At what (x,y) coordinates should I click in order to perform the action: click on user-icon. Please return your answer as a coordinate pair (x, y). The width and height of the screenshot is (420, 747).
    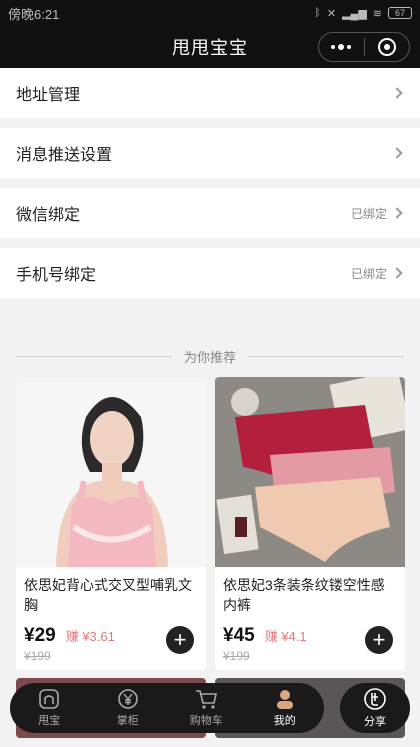
    Looking at the image, I should click on (284, 699).